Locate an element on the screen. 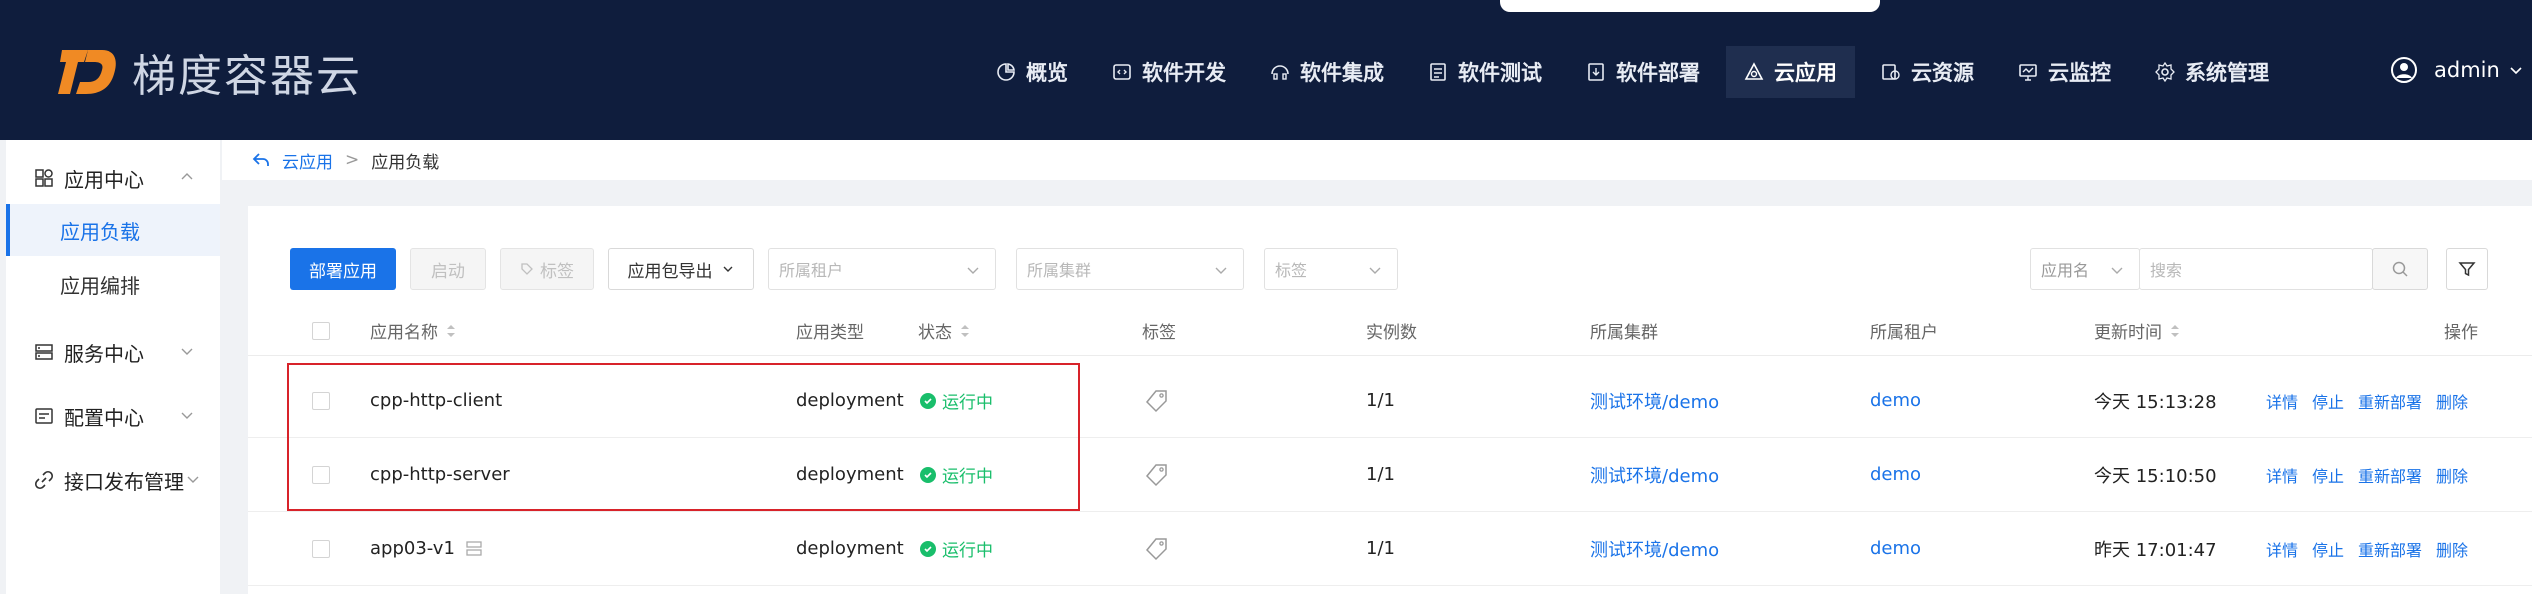 This screenshot has height=594, width=2532. link-icon is located at coordinates (44, 480).